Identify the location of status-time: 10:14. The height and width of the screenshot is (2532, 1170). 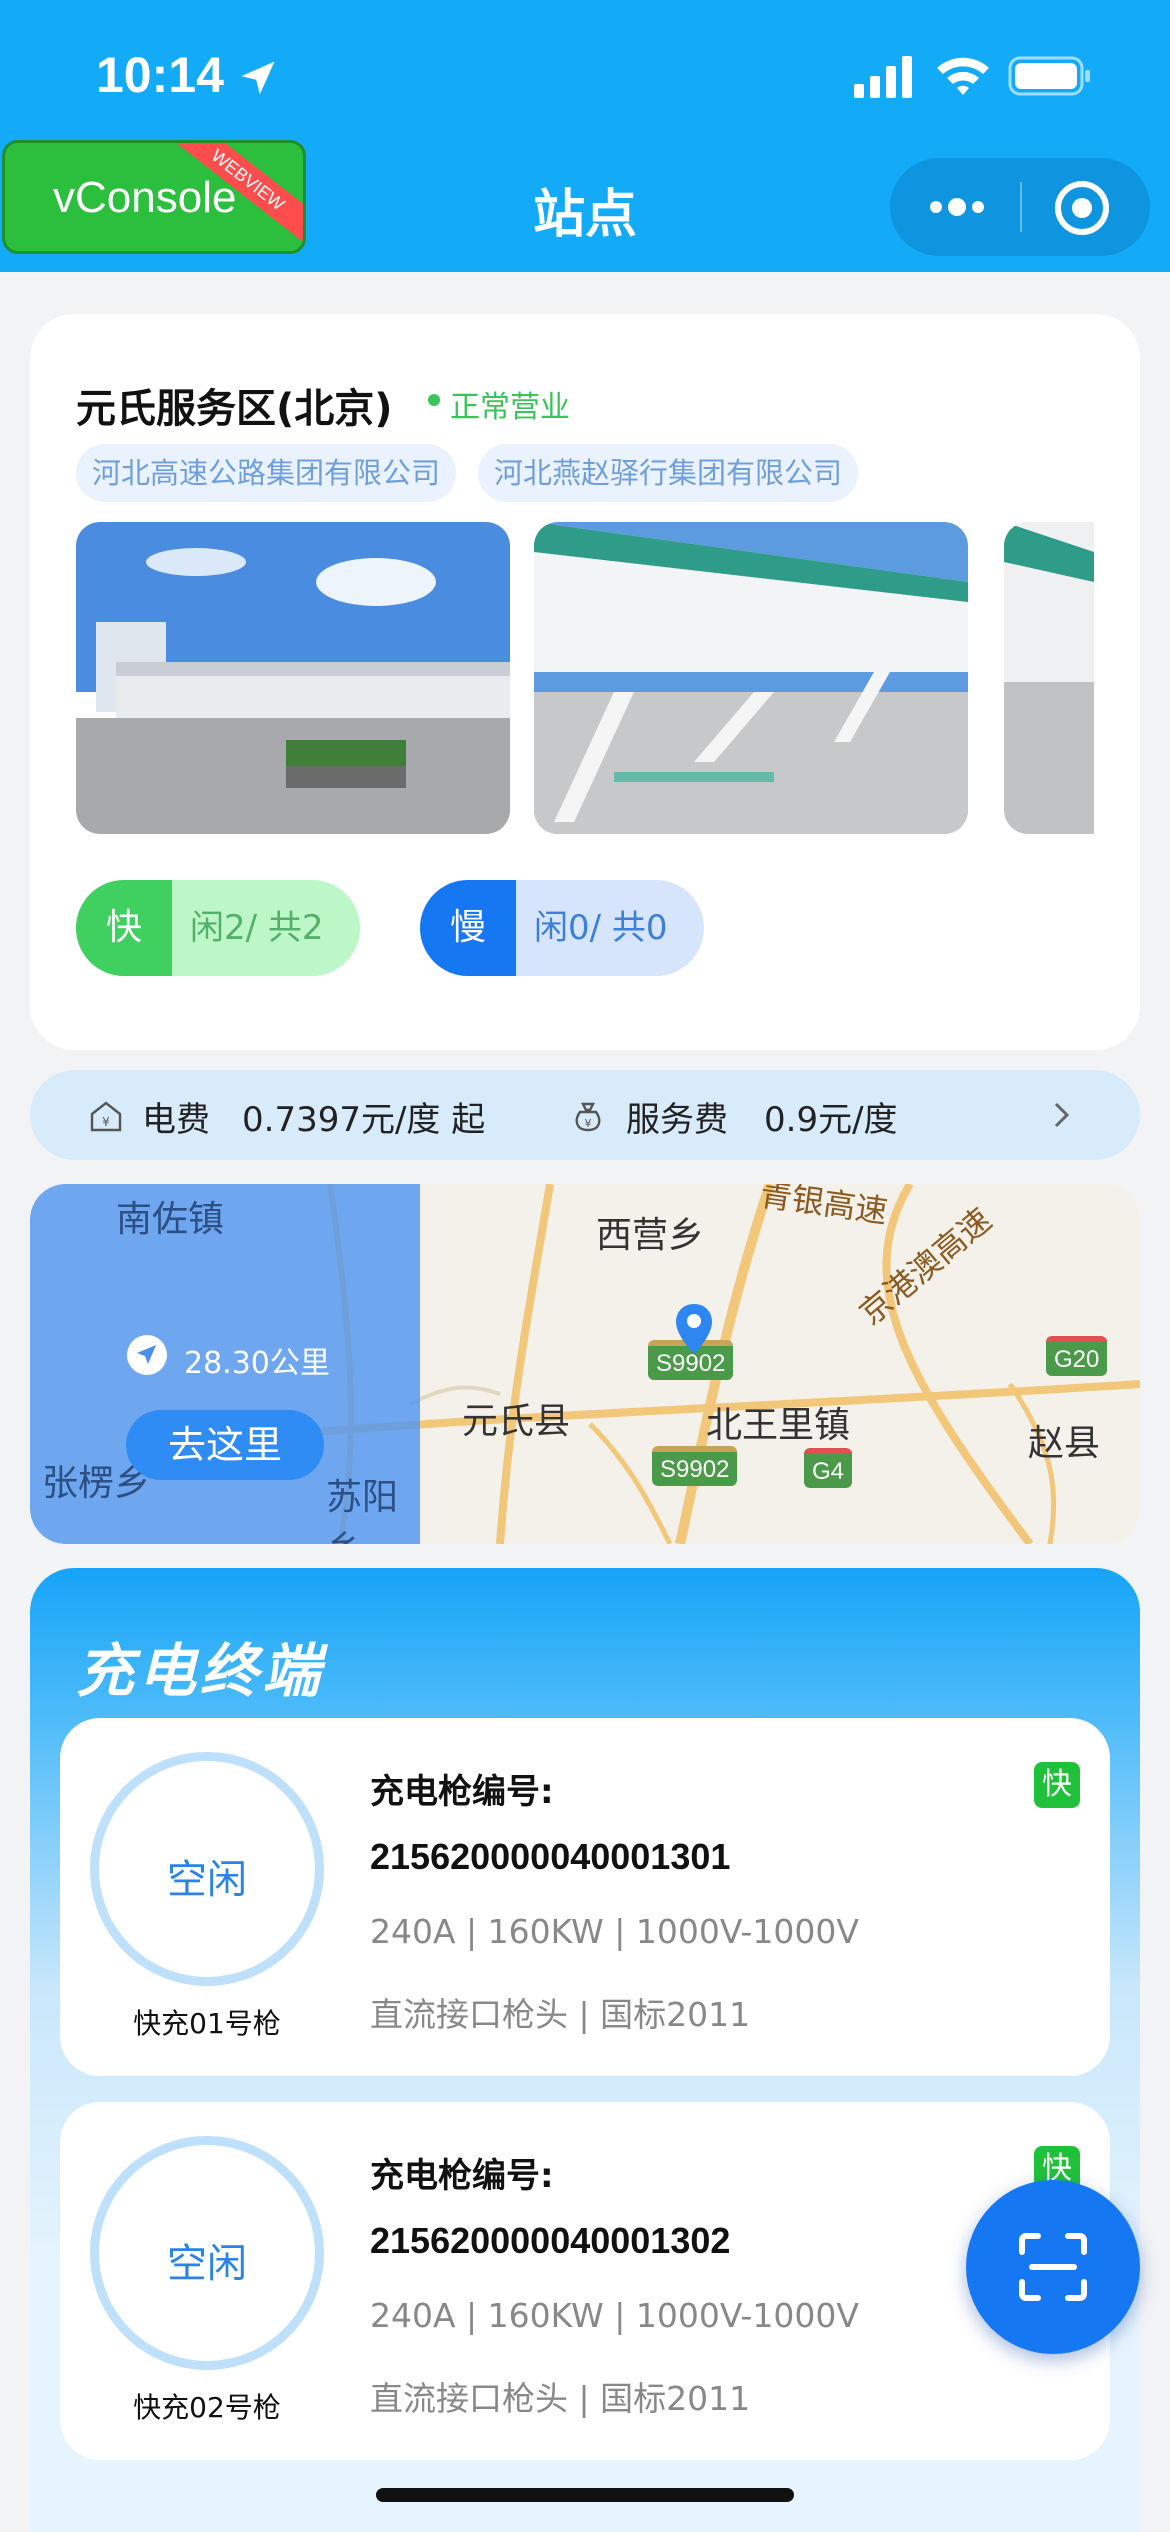
(160, 75).